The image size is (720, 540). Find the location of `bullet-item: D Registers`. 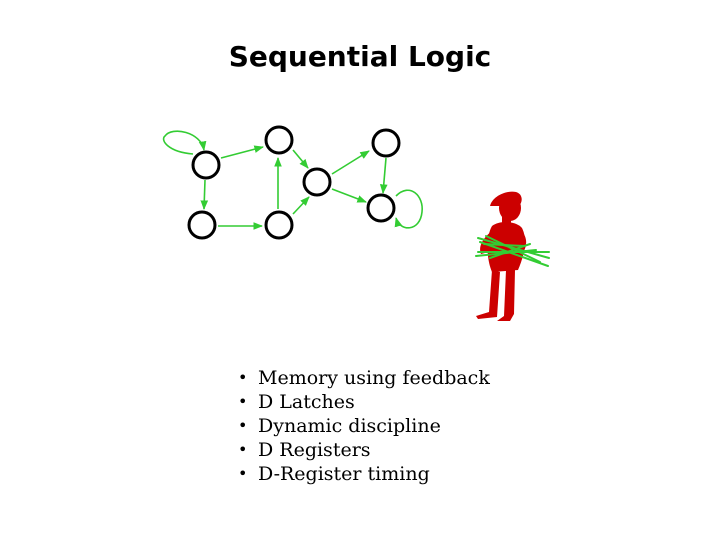

bullet-item: D Registers is located at coordinates (364, 450).